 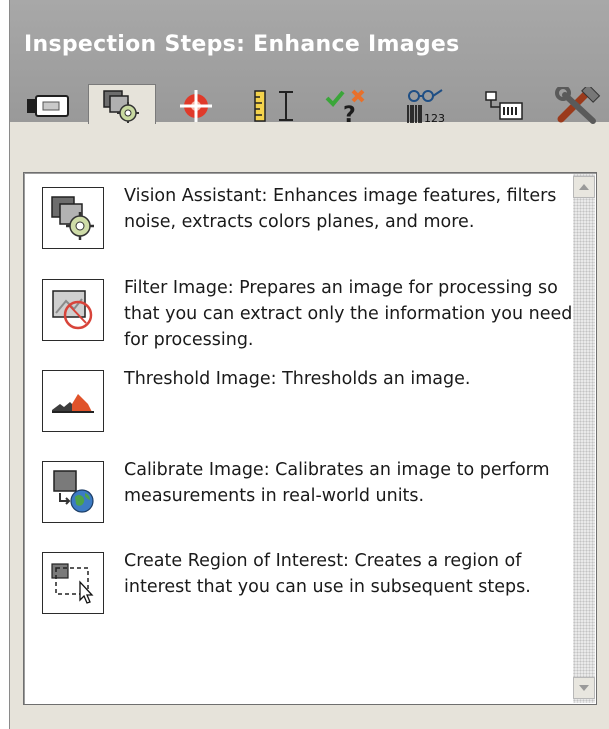 I want to click on tab-identify-parts: 123, so click(x=426, y=106).